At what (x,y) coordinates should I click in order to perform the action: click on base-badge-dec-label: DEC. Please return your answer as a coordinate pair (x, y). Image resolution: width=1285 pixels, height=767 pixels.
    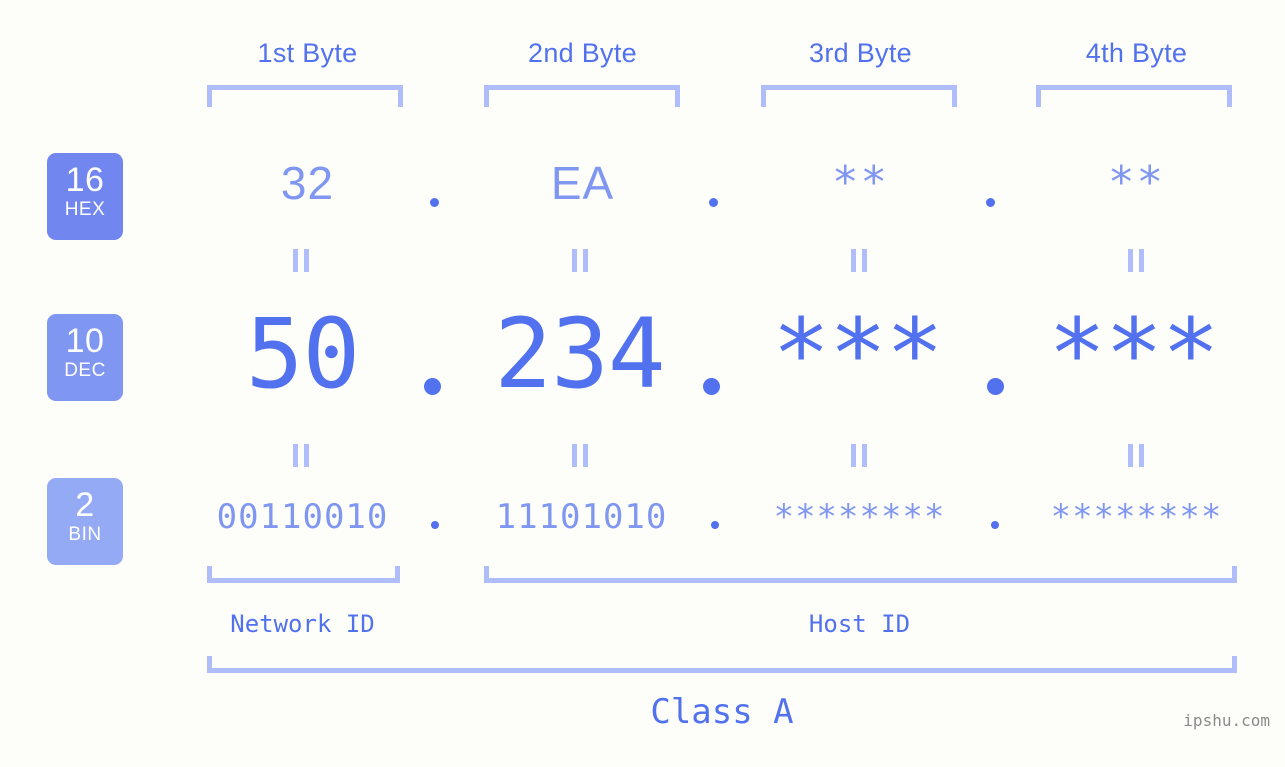
    Looking at the image, I should click on (85, 370).